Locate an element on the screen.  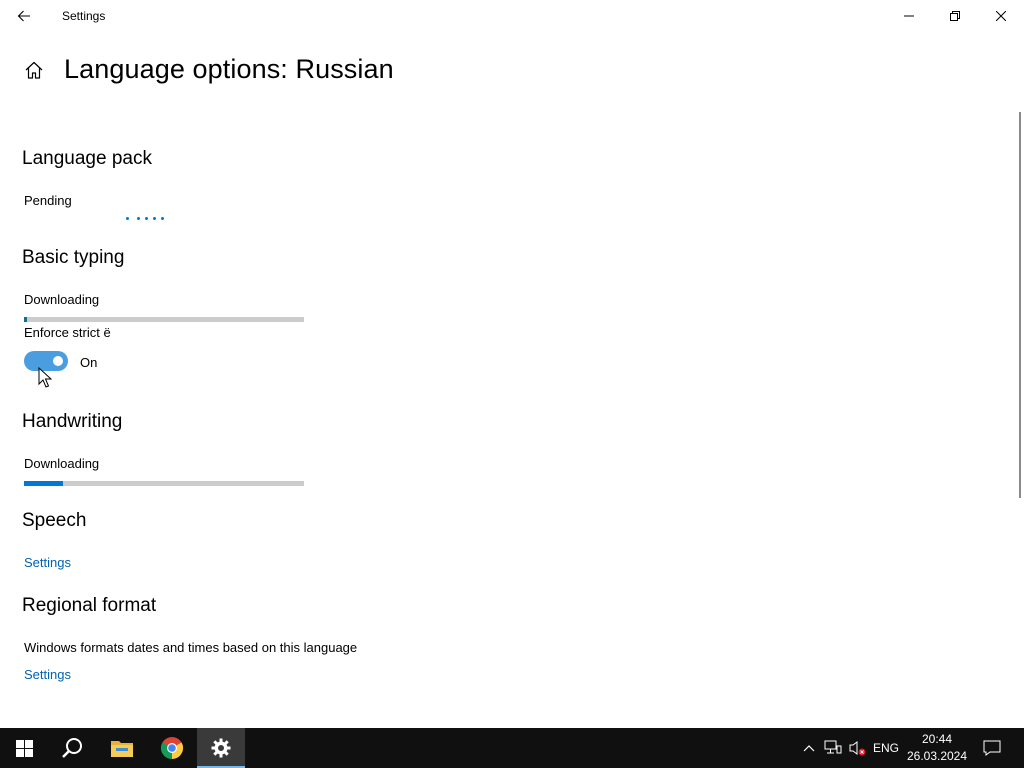
home-icon is located at coordinates (34, 70).